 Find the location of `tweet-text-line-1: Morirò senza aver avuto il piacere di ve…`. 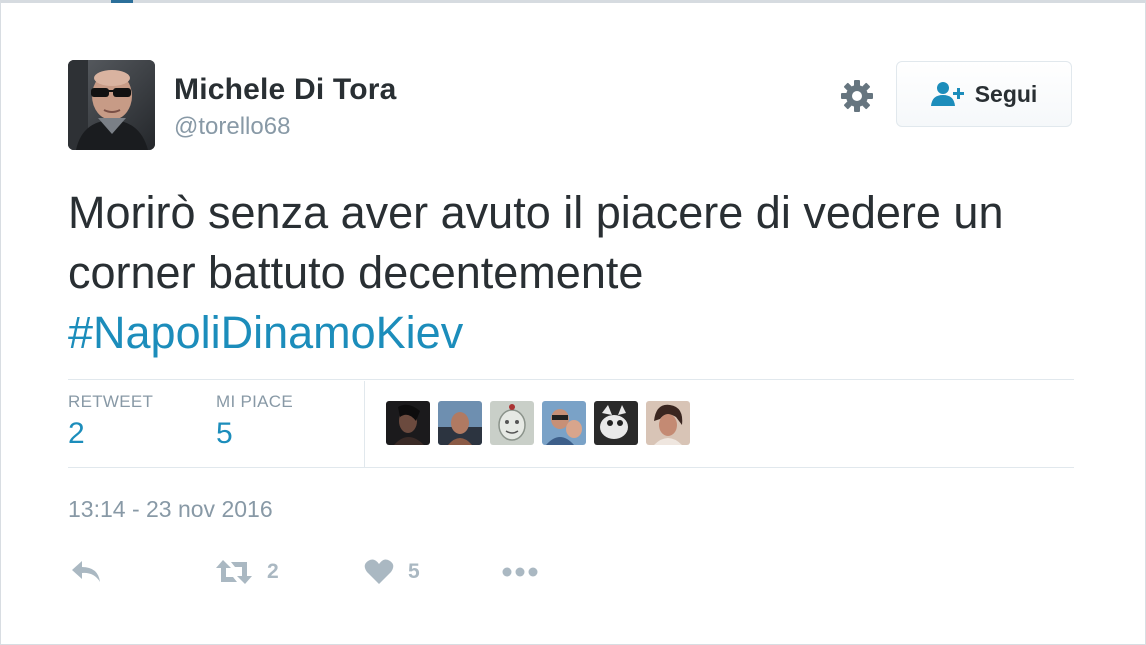

tweet-text-line-1: Morirò senza aver avuto il piacere di ve… is located at coordinates (536, 212).